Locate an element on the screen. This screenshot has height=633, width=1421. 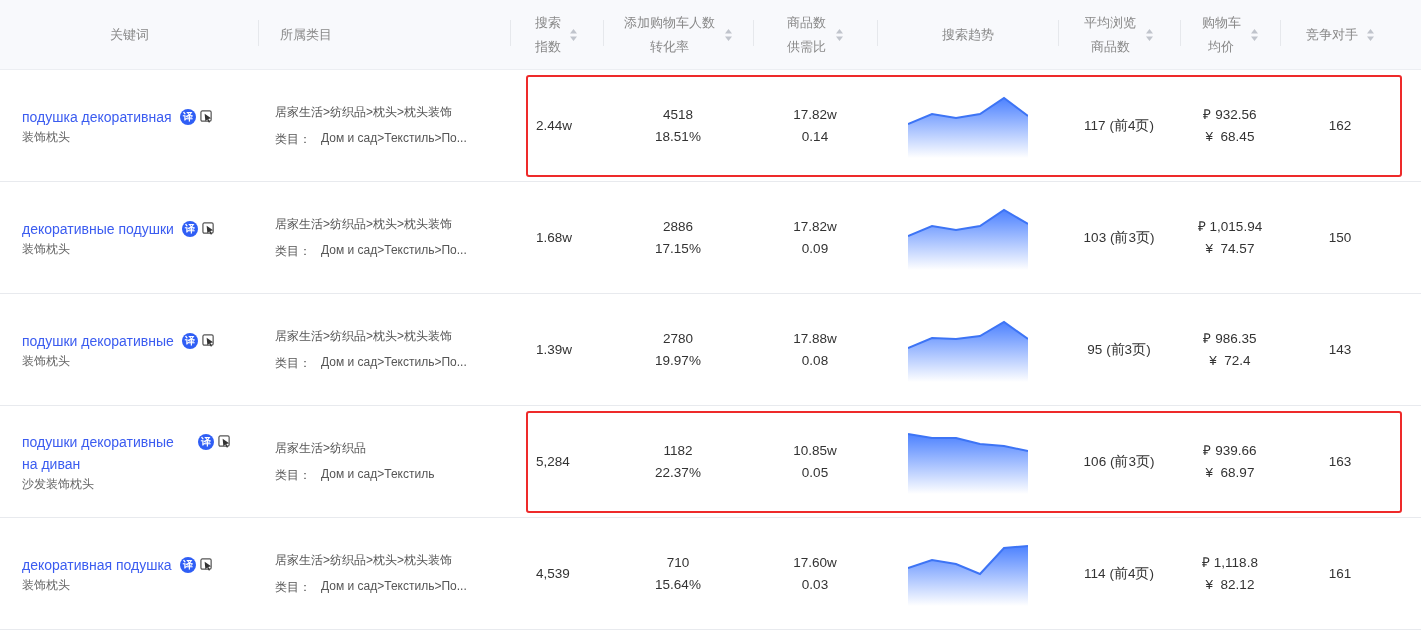
conversion-rate: 17.15% is located at coordinates (678, 248).